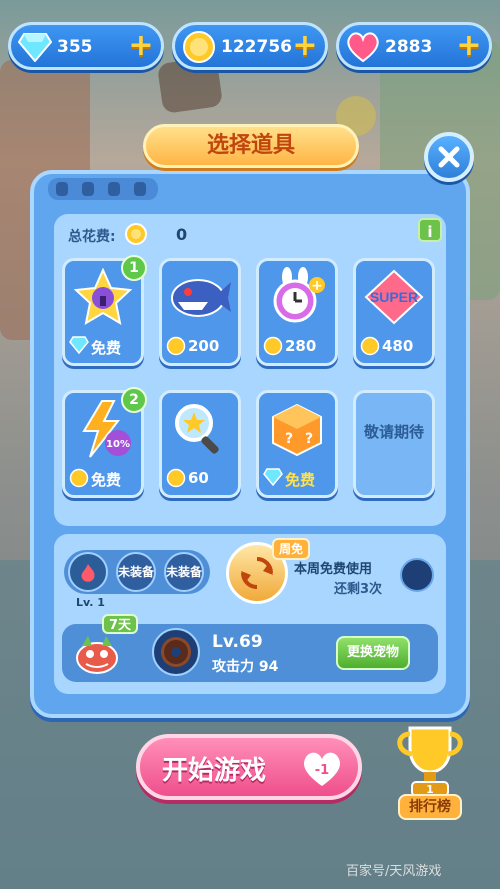 This screenshot has height=889, width=500. I want to click on heart-count: 2883, so click(409, 47).